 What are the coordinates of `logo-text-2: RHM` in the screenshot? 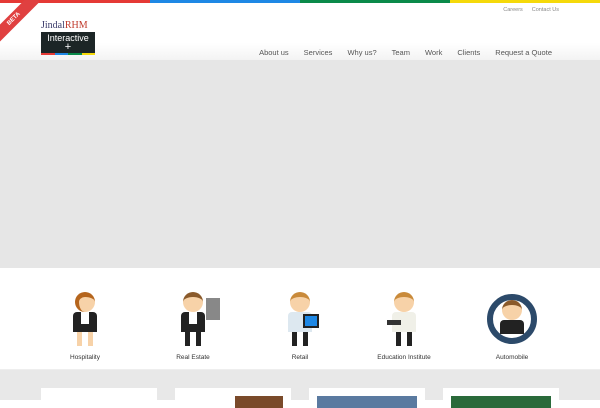 It's located at (76, 25).